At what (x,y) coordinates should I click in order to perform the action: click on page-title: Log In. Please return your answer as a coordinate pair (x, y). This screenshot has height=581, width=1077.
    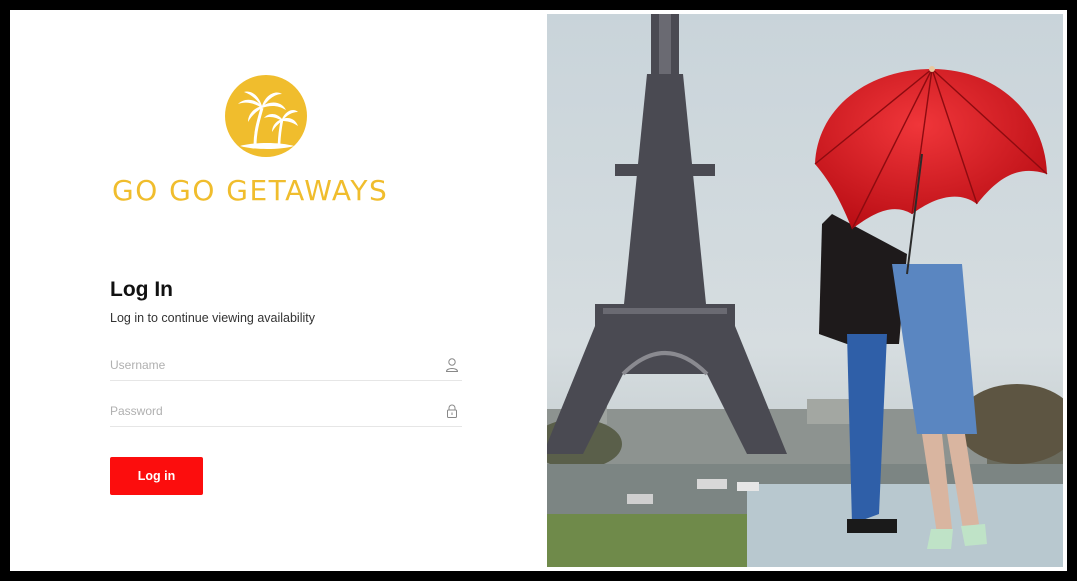
    Looking at the image, I should click on (141, 289).